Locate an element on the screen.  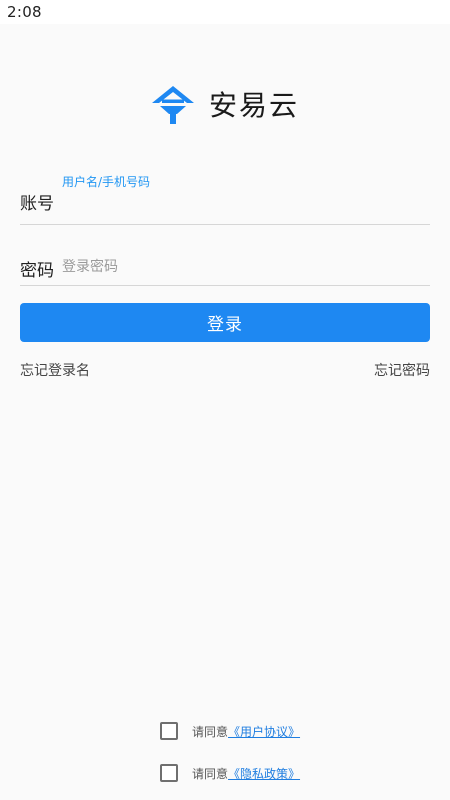
user-agreement-prefix: 请同意 is located at coordinates (210, 731).